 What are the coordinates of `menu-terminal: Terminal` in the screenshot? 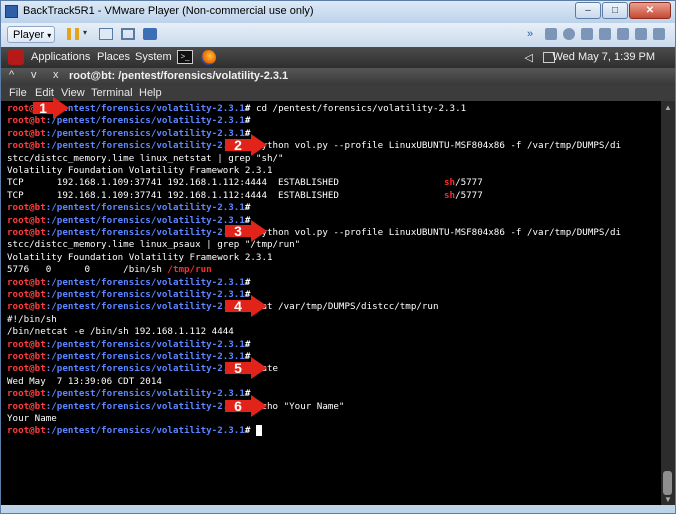 It's located at (112, 93).